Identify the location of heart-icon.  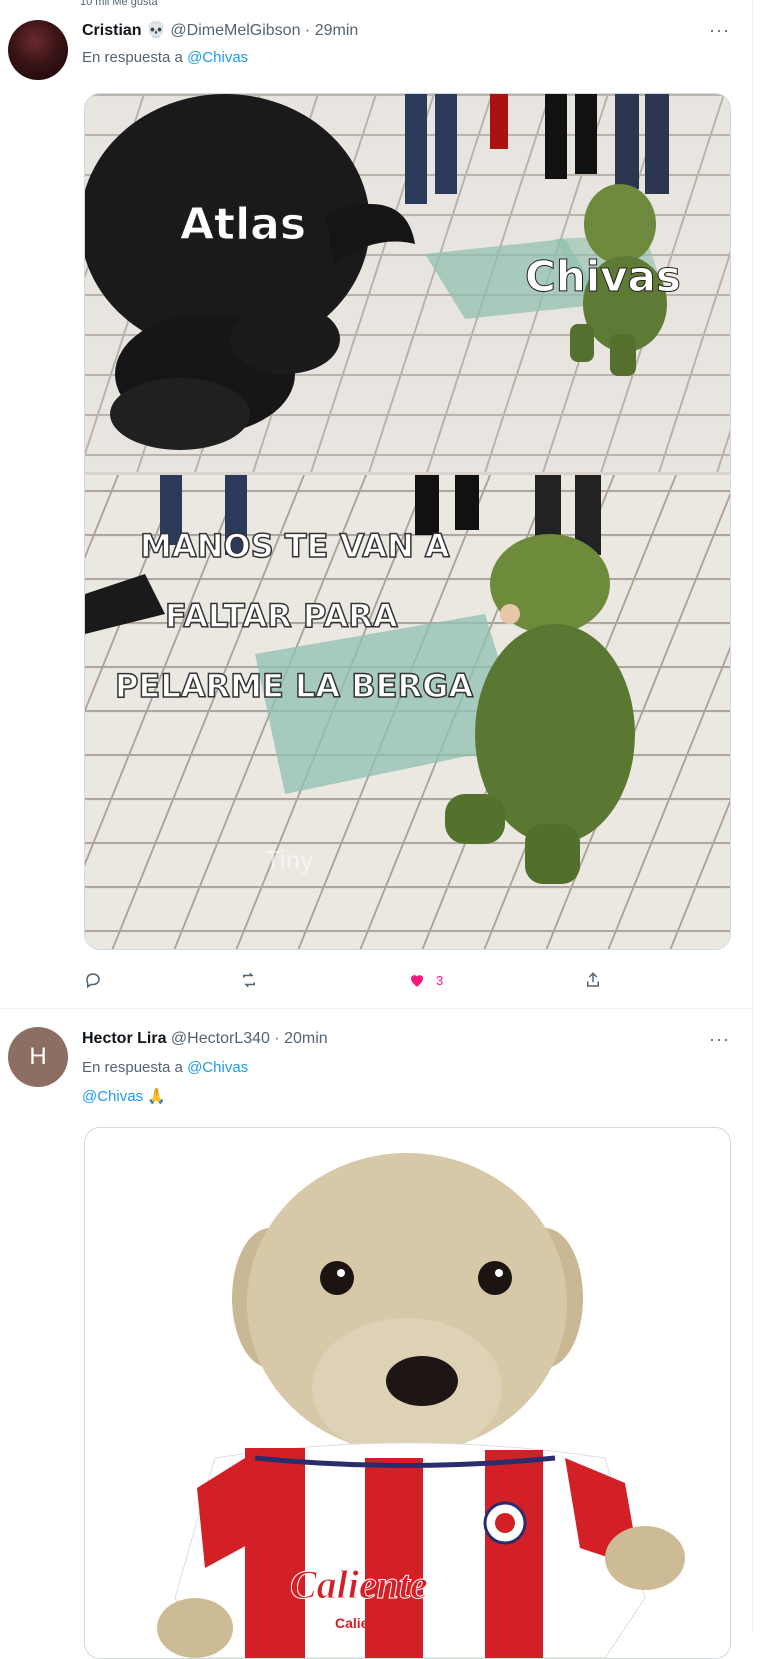
(417, 981).